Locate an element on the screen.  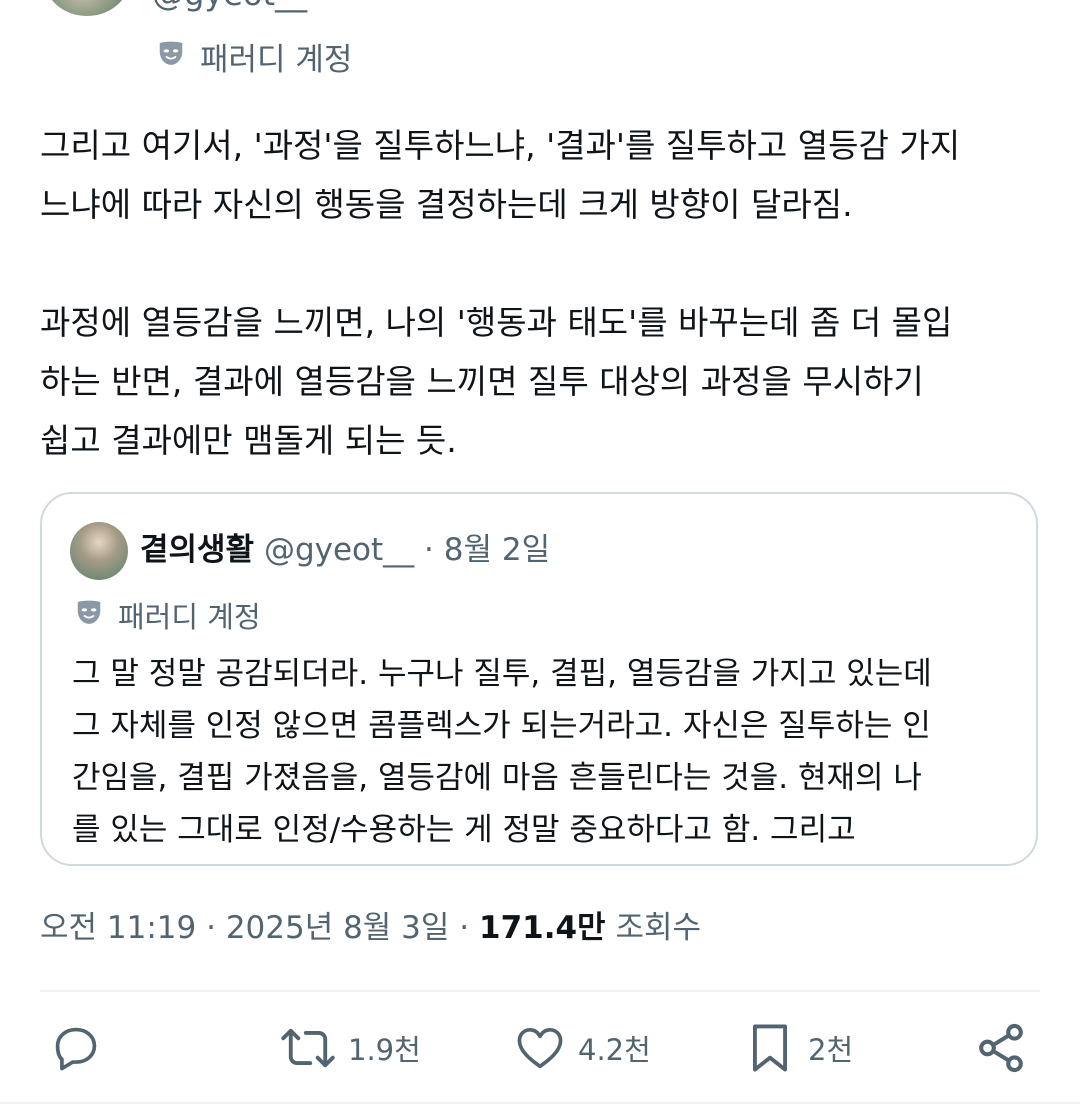
parody-label: 패러디 계정 is located at coordinates (276, 60).